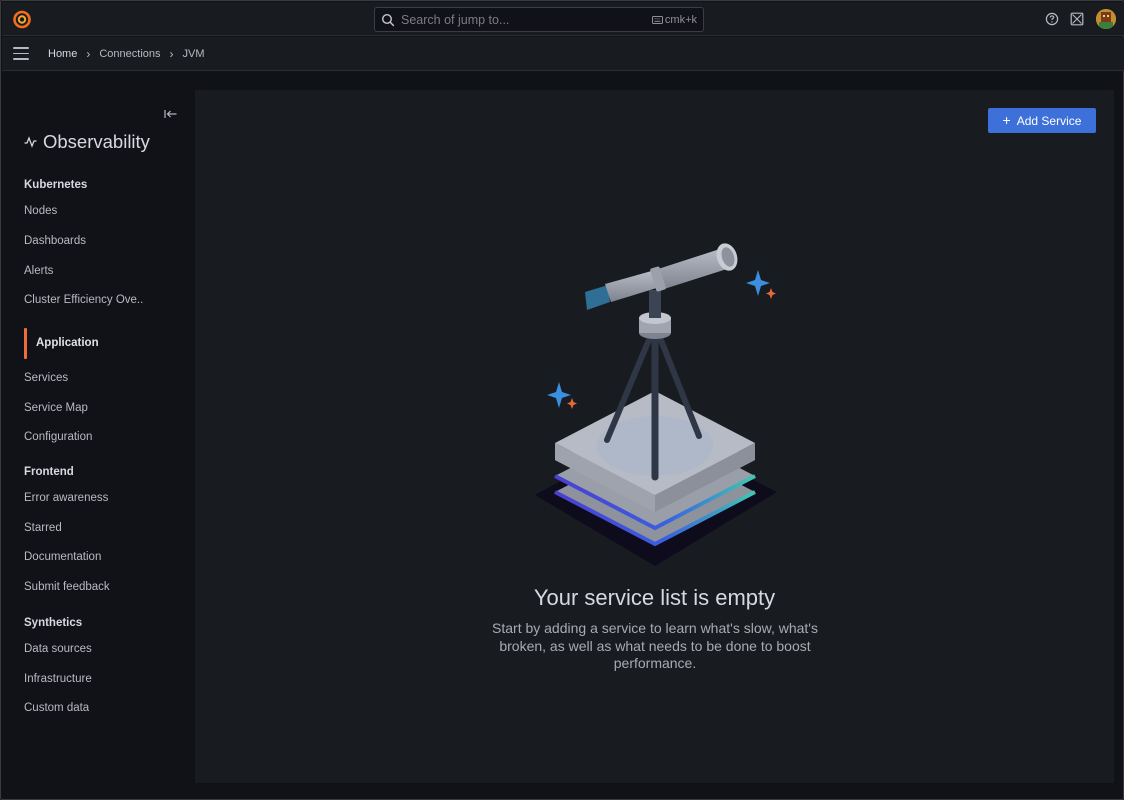  I want to click on sidebar-item-starred: Starred, so click(43, 528).